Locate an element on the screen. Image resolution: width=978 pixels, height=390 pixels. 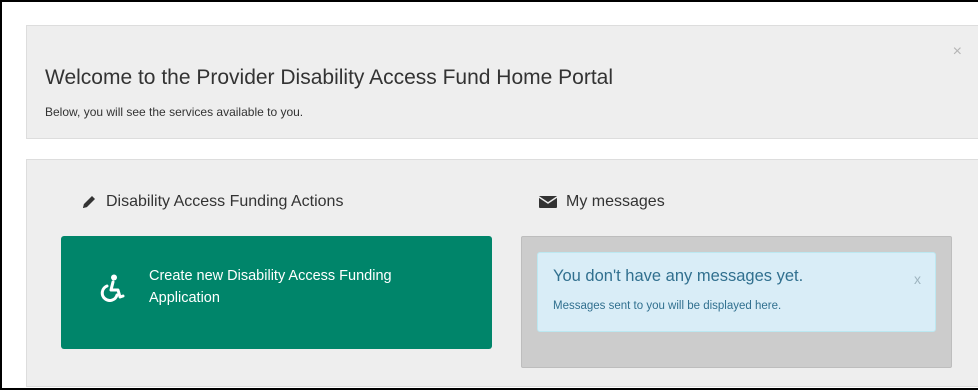
actions-heading: Disability Access Funding Actions is located at coordinates (212, 202).